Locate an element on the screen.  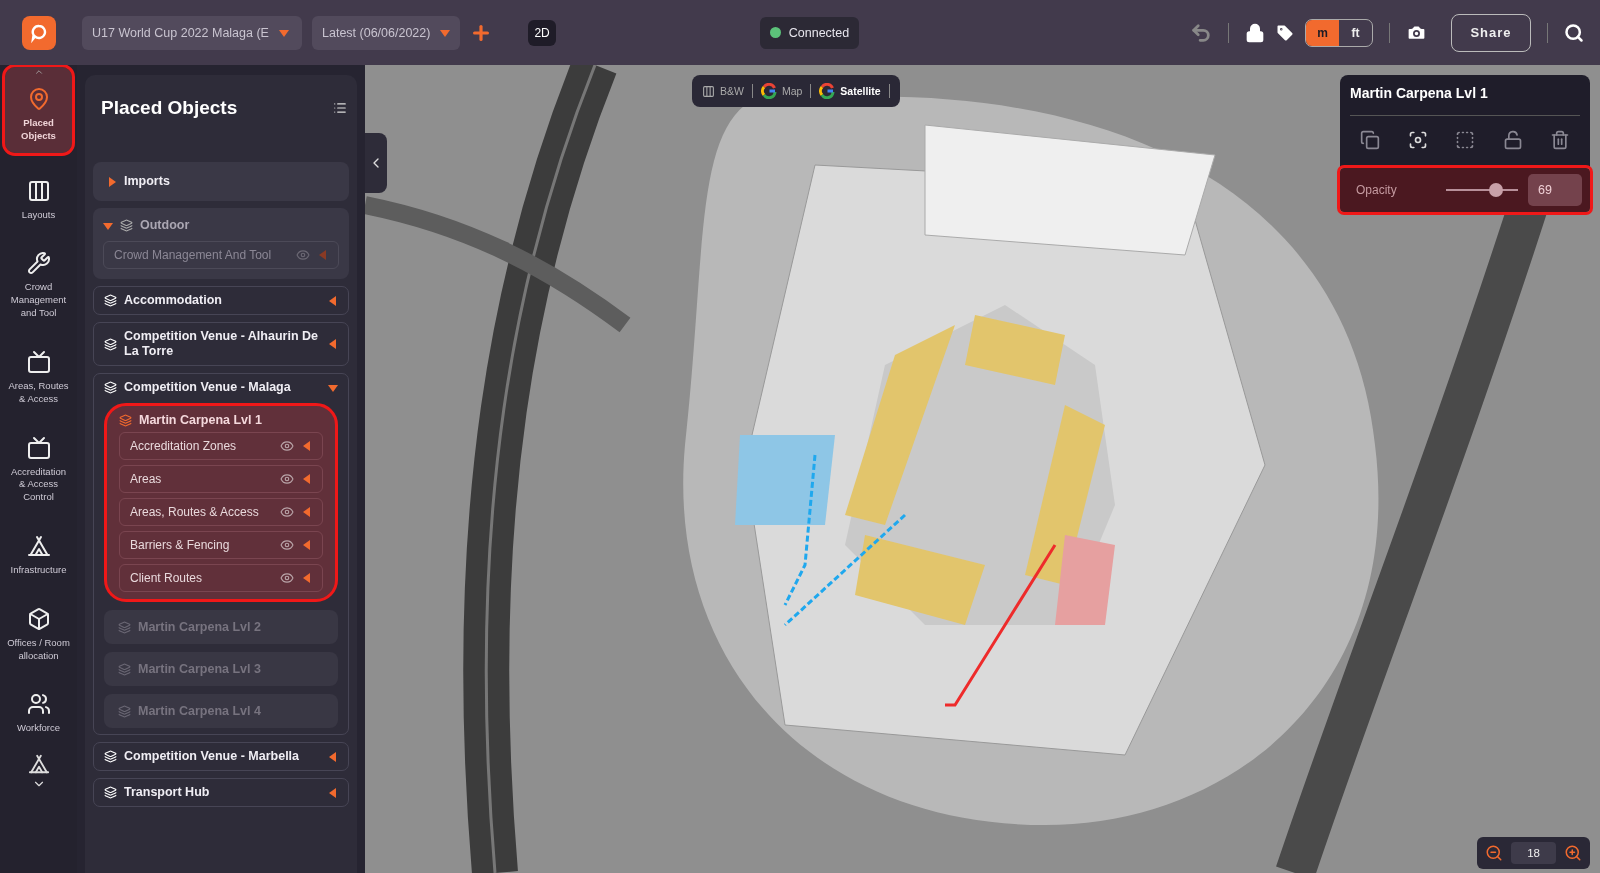
level-item: Martin Carpena Lvl 1 Accreditation Zones Areas Areas, Routes & Access Barriers & Fencing Client Routes is located at coordinates (221, 502).